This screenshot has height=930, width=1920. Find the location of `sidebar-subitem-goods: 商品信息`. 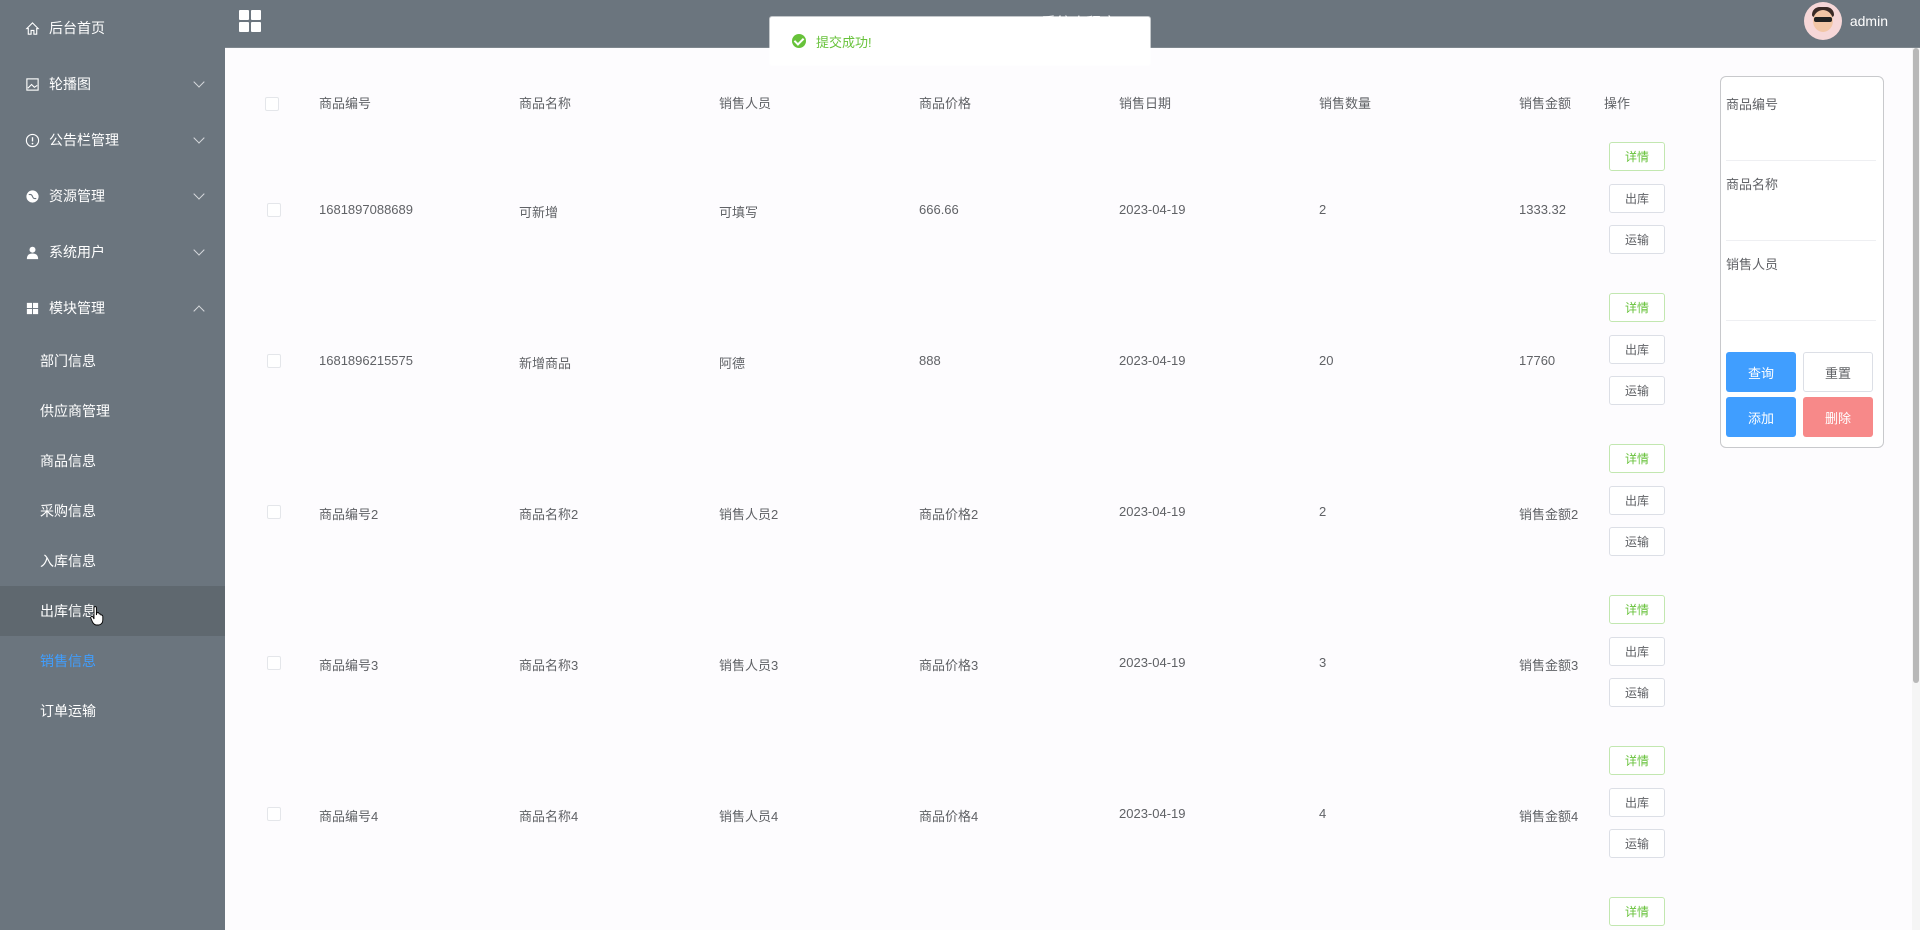

sidebar-subitem-goods: 商品信息 is located at coordinates (112, 461).